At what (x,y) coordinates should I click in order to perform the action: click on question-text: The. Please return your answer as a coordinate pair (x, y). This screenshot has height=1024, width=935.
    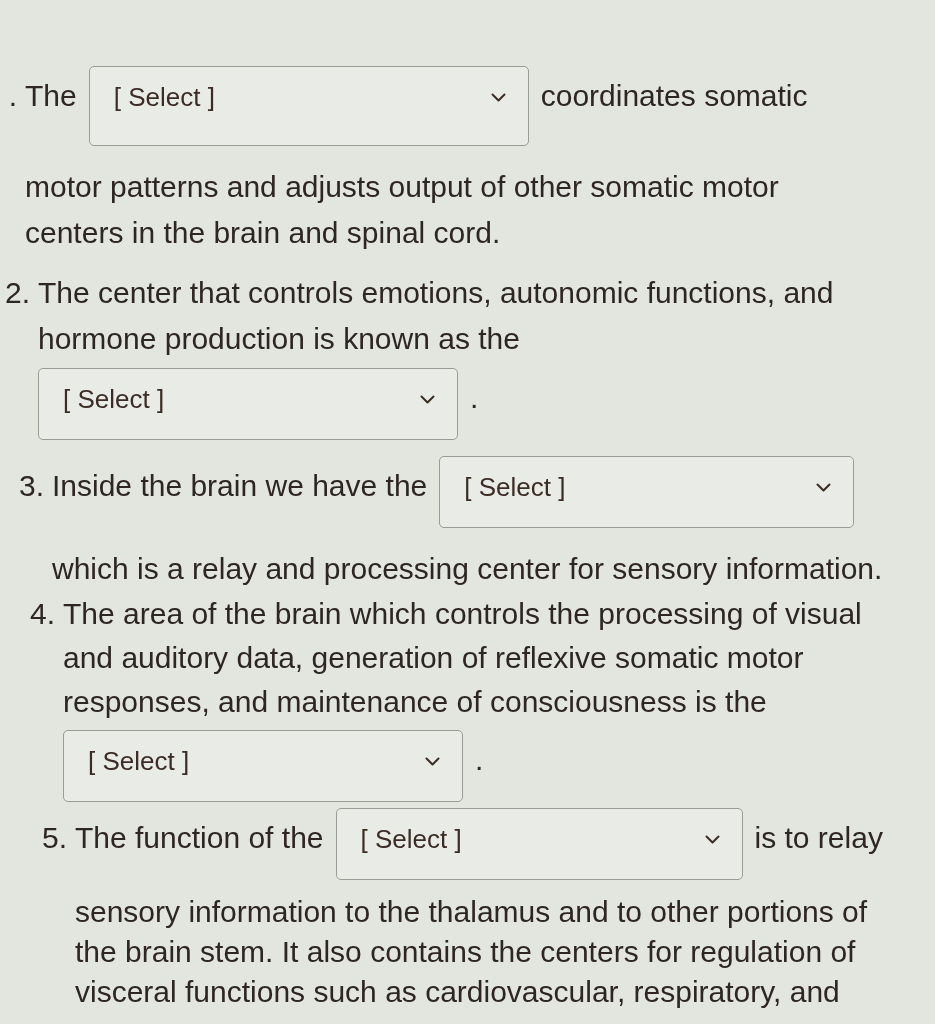
    Looking at the image, I should click on (51, 96).